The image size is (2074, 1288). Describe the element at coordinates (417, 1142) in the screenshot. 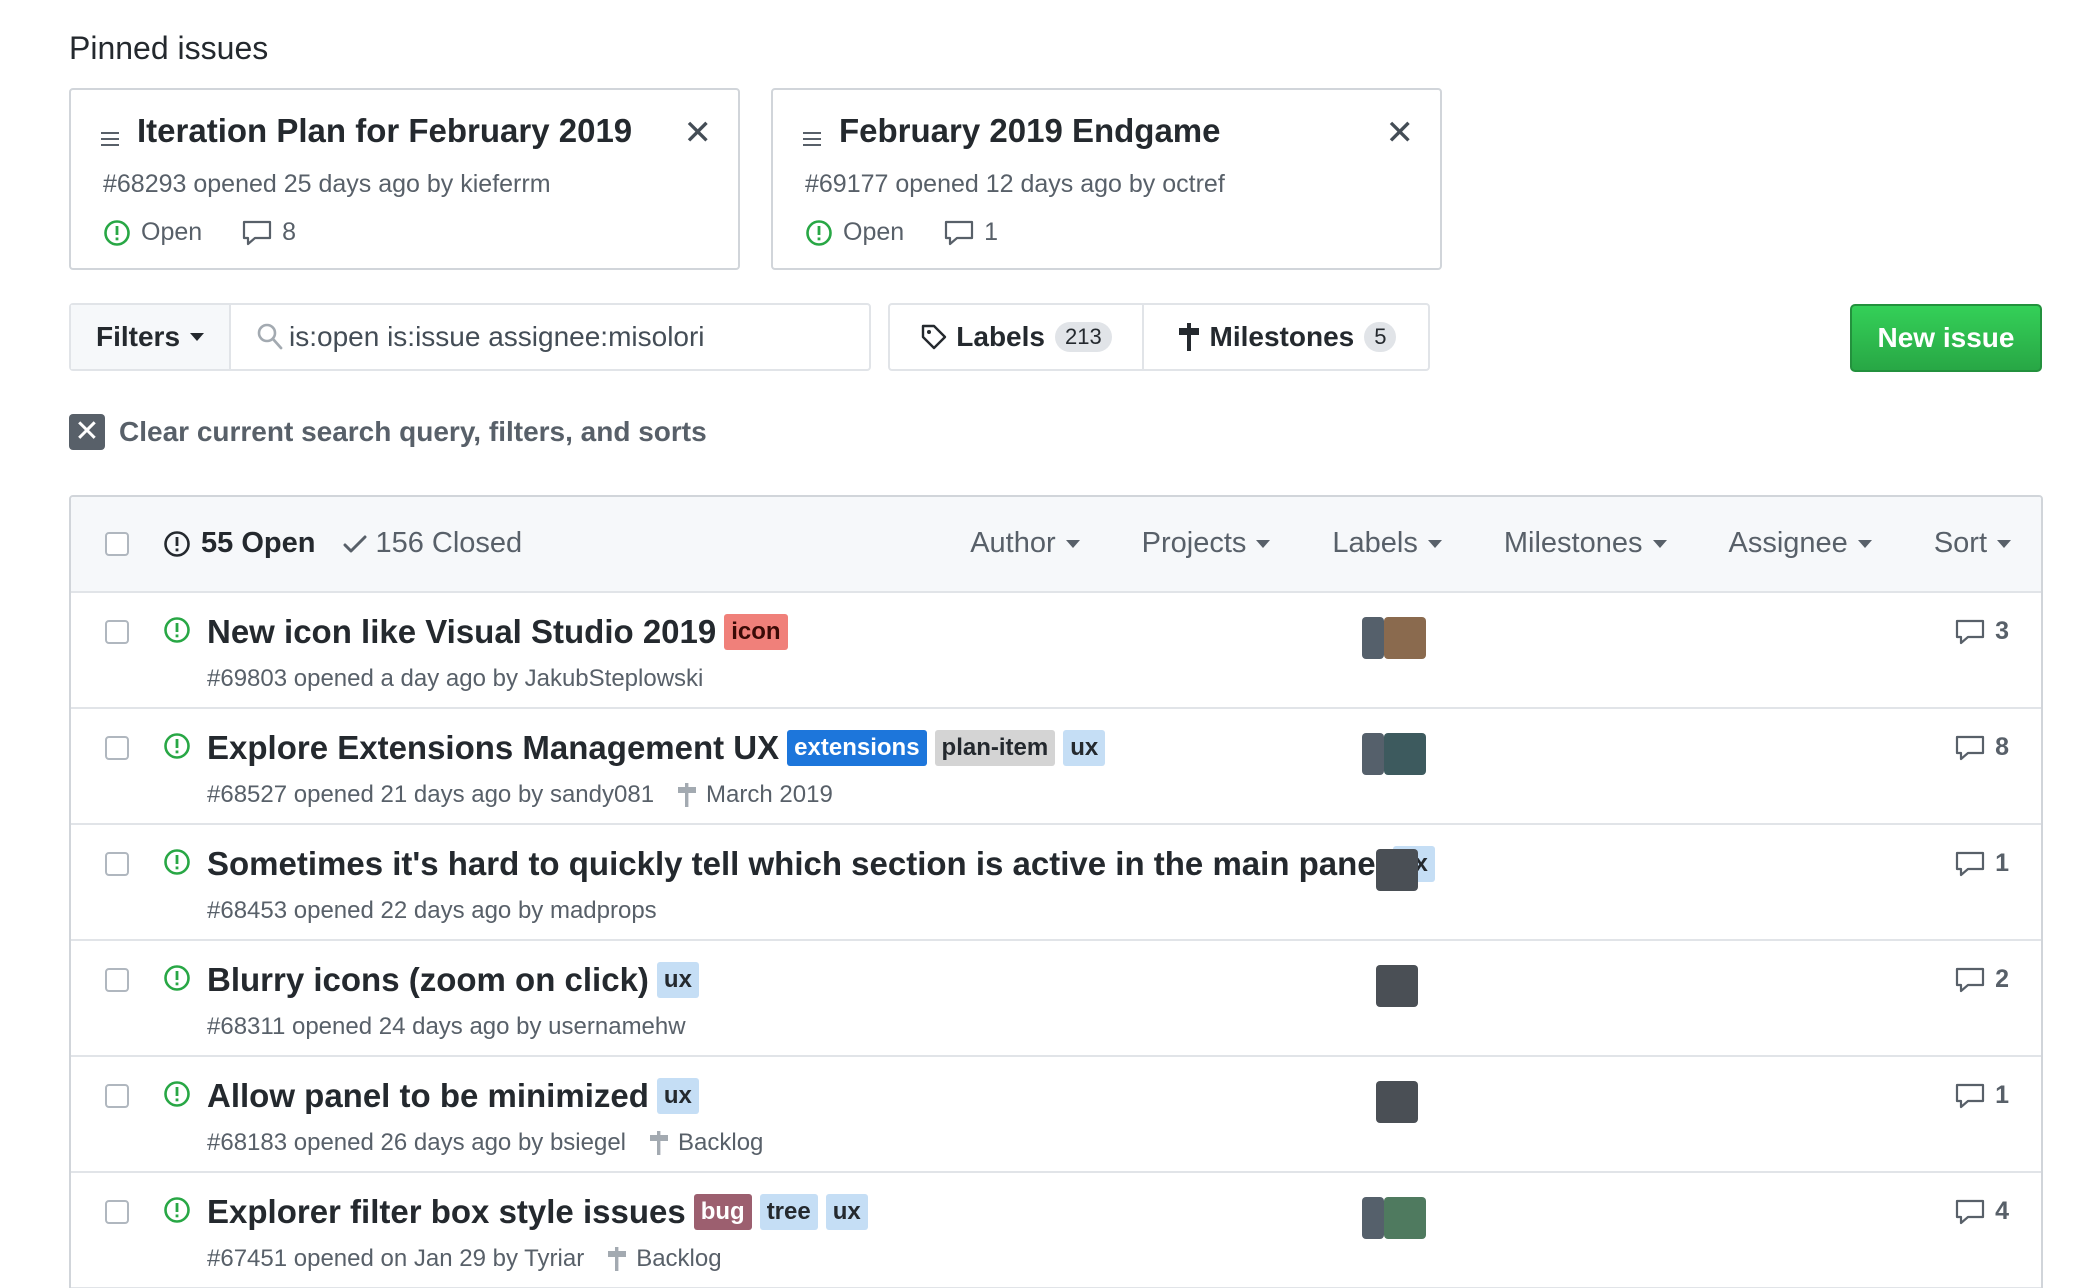

I see `issue-opened-info: #68183 opened 26 days ago by bsiegel` at that location.